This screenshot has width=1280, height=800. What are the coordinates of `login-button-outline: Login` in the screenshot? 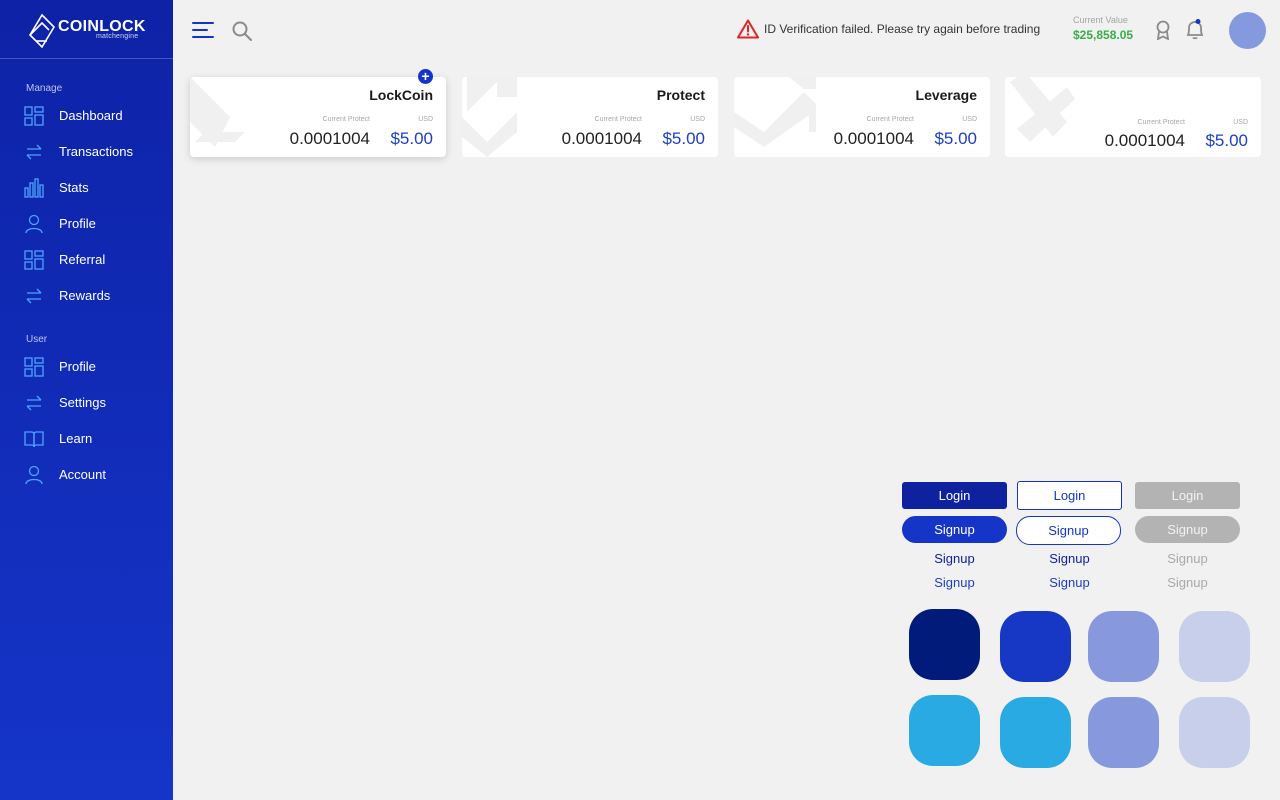 It's located at (1069, 495).